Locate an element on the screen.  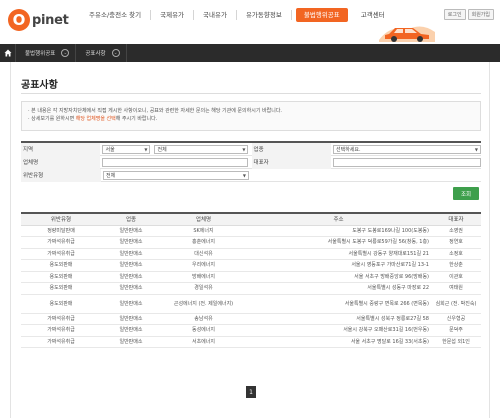
cell-company: 우리에너지 is located at coordinates (203, 265).